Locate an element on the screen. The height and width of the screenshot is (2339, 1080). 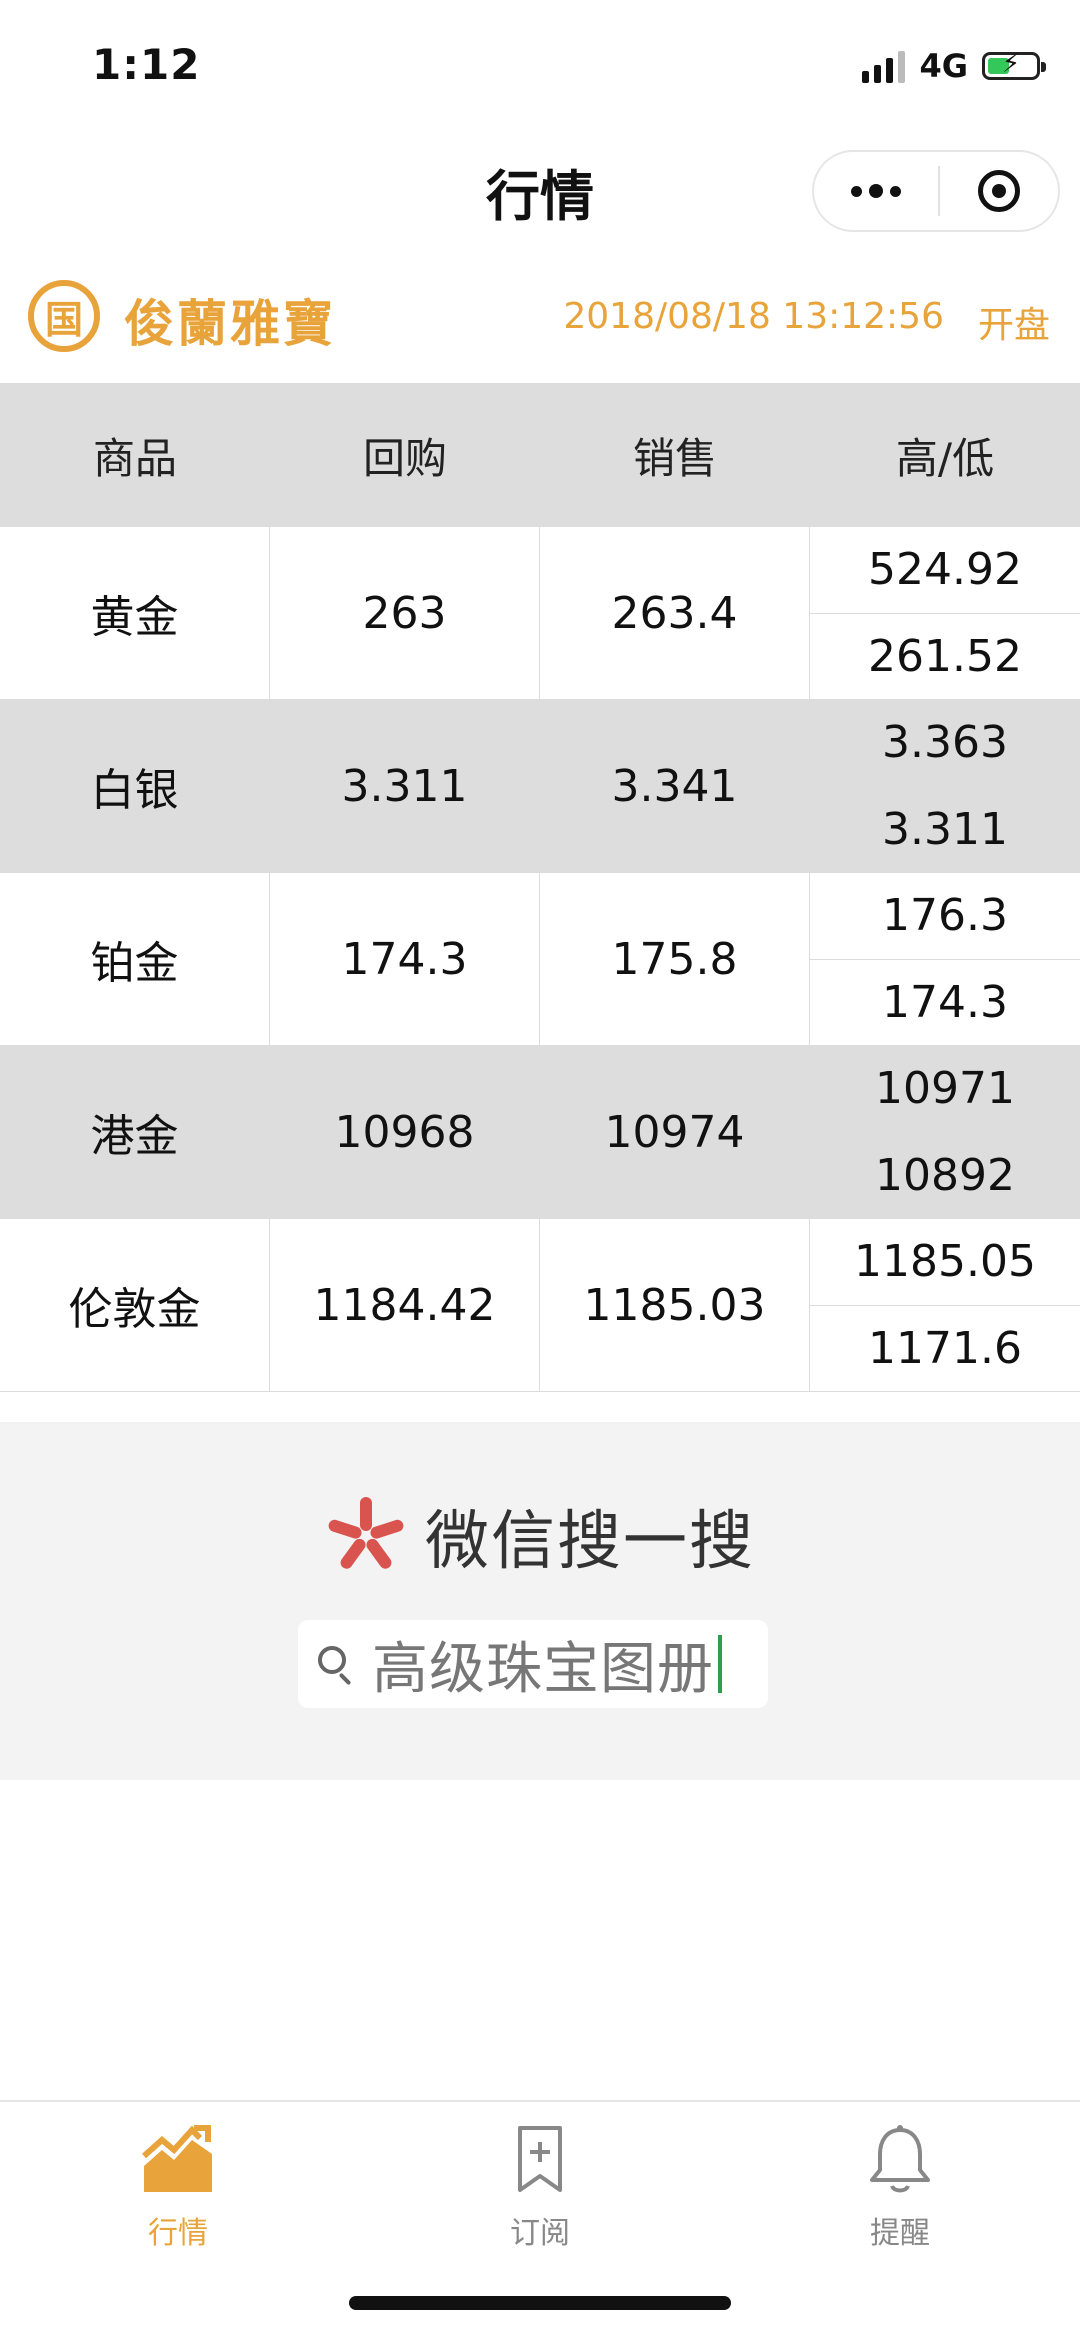
search-input: 高级珠宝图册 is located at coordinates (533, 1664).